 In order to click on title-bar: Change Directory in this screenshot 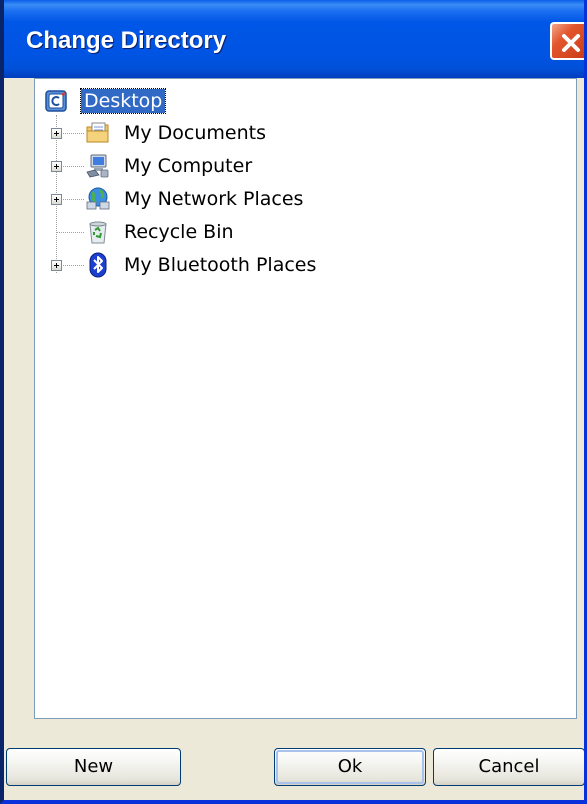, I will do `click(294, 39)`.